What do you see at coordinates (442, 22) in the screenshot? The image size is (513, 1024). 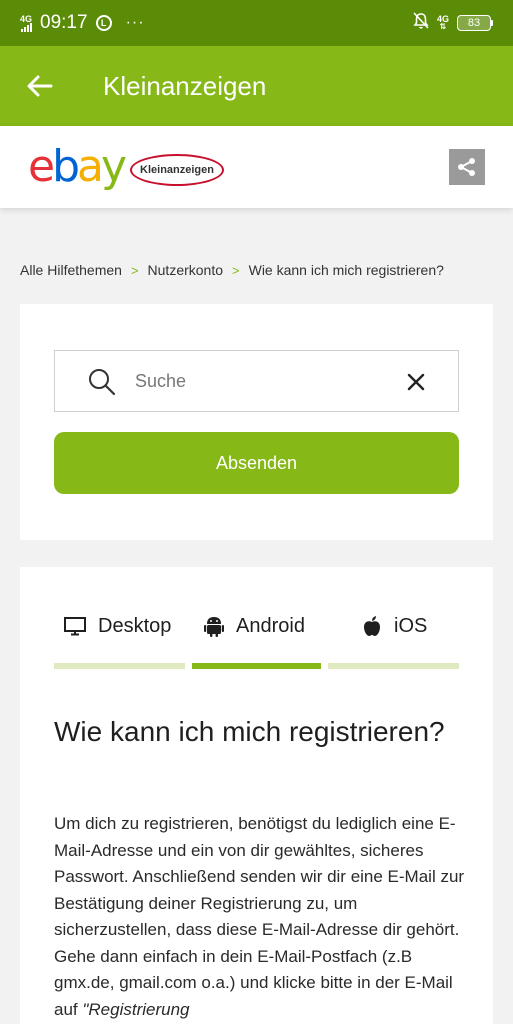 I see `mobile-data-icon: 4G ⇅` at bounding box center [442, 22].